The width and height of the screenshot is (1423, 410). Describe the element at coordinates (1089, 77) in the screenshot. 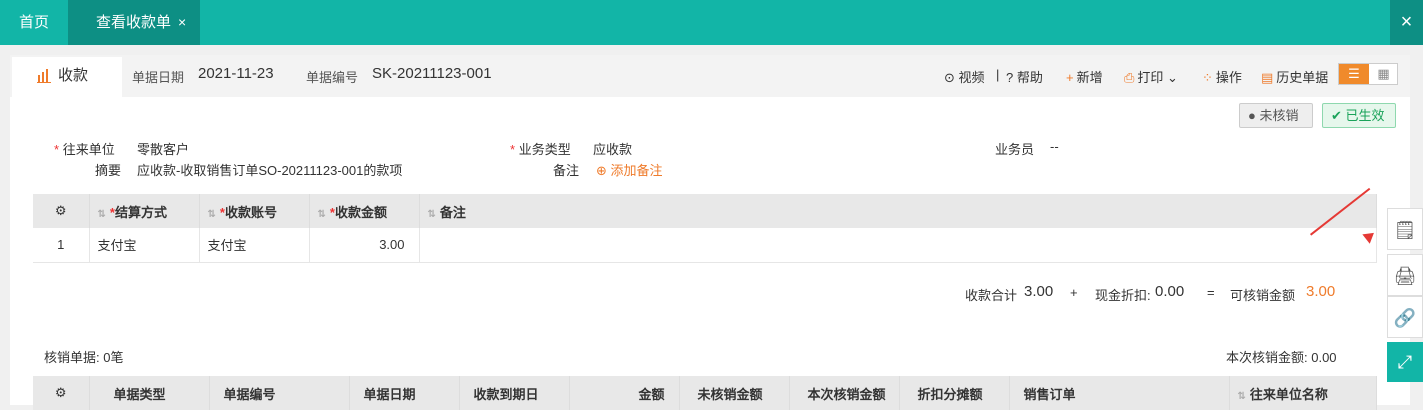

I see `new-label: 新增` at that location.